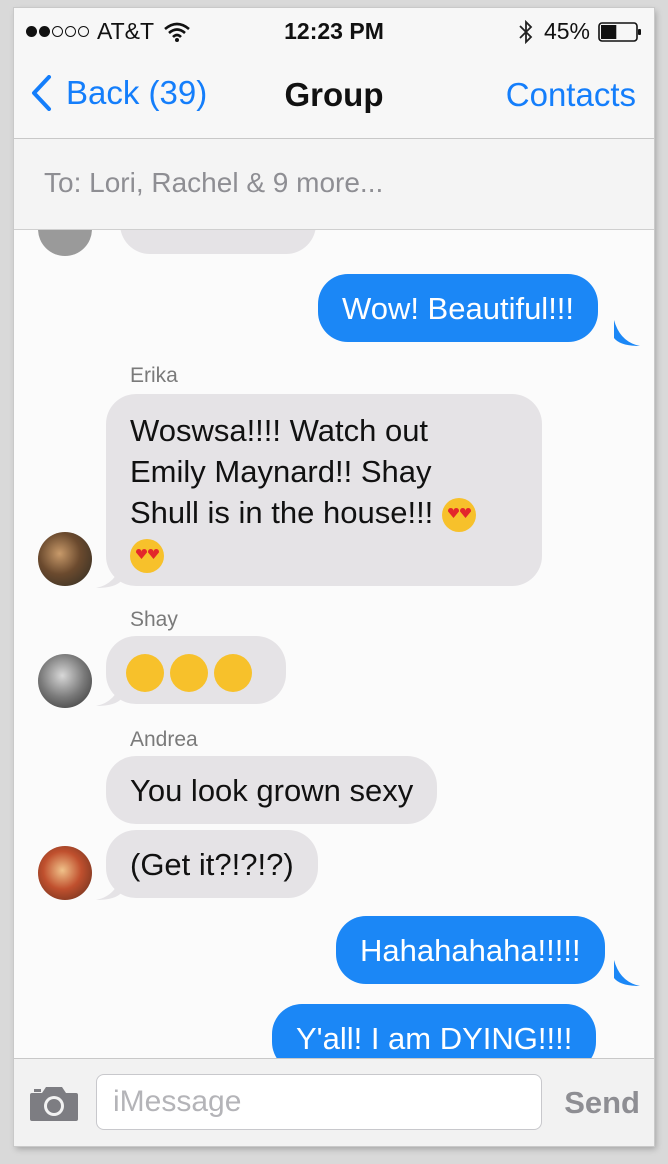 This screenshot has width=668, height=1164. What do you see at coordinates (324, 553) in the screenshot?
I see `message-text-line` at bounding box center [324, 553].